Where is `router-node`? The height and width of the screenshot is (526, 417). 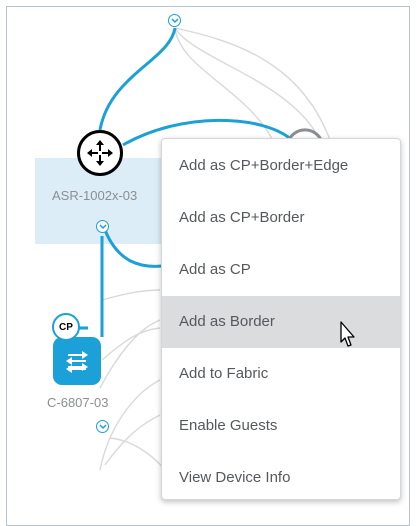 router-node is located at coordinates (100, 153).